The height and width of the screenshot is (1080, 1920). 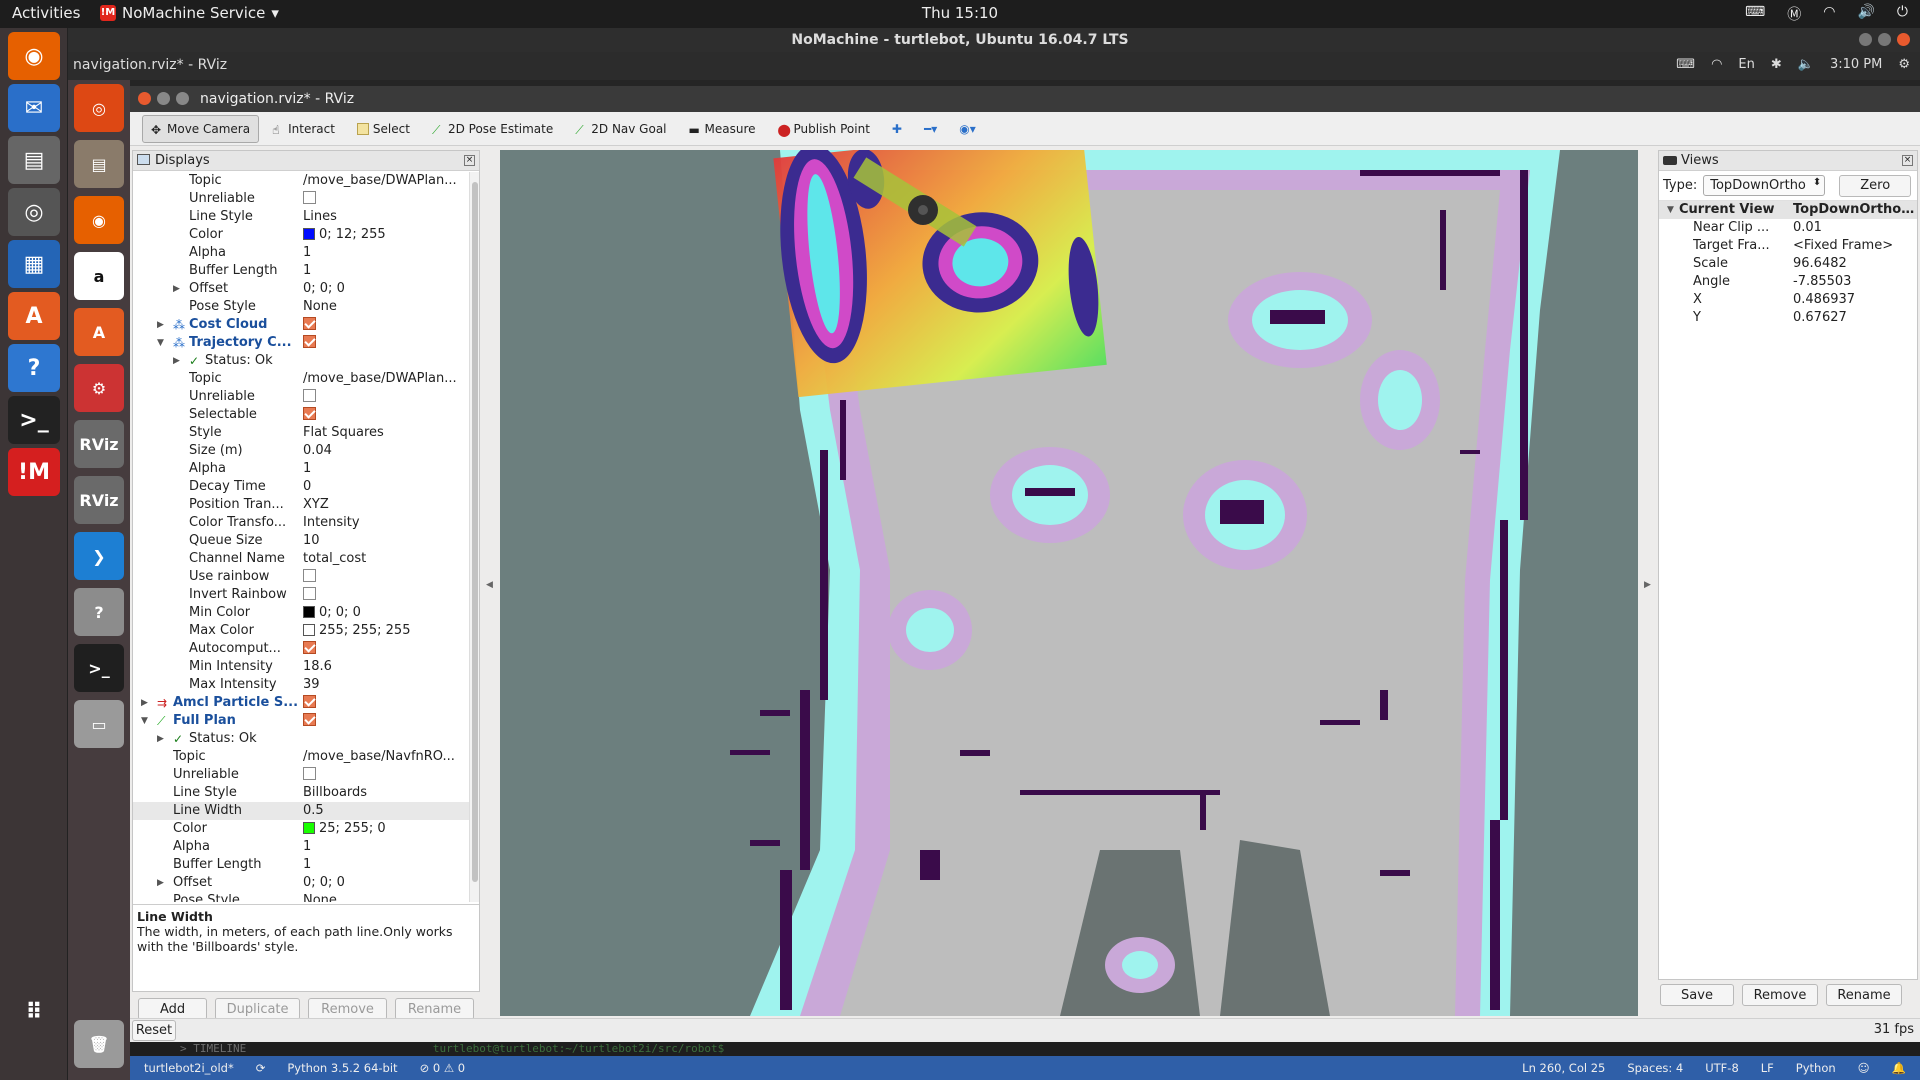 What do you see at coordinates (1875, 185) in the screenshot?
I see `zero-button: Zero` at bounding box center [1875, 185].